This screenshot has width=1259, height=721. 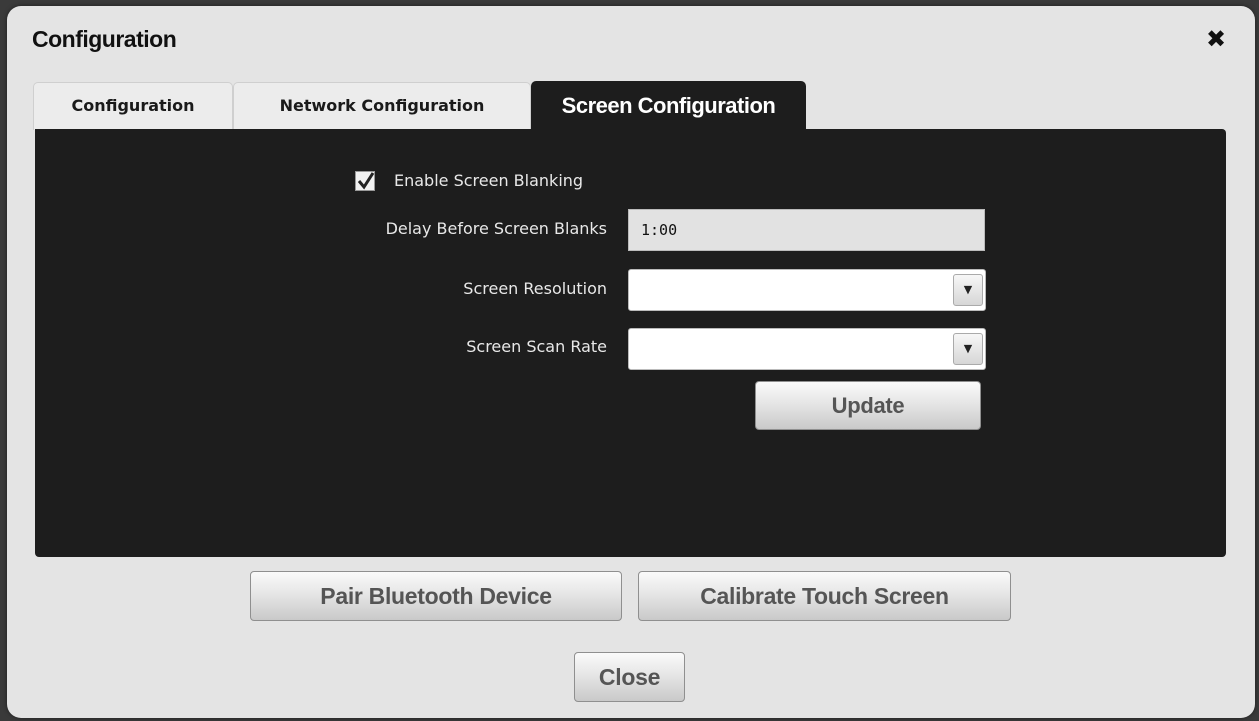 What do you see at coordinates (806, 230) in the screenshot?
I see `delay-input: 1:00` at bounding box center [806, 230].